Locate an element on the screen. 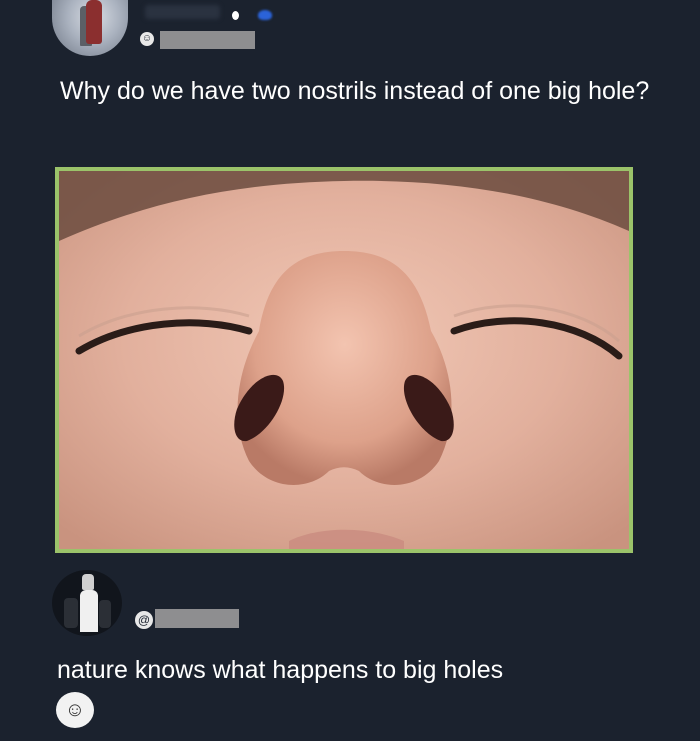 The width and height of the screenshot is (700, 741). smiley-emoji-icon: ☺ is located at coordinates (75, 710).